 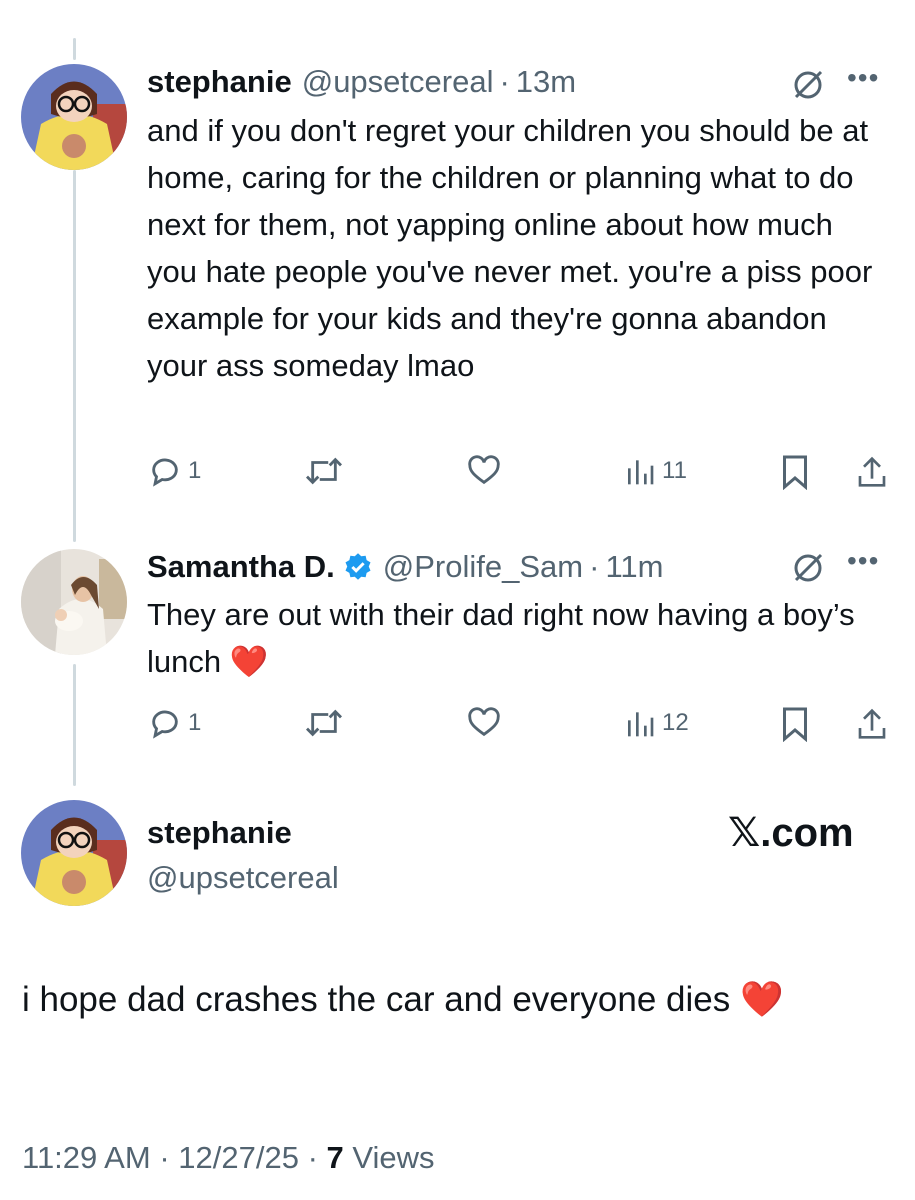 I want to click on reply-count: 1, so click(x=195, y=470).